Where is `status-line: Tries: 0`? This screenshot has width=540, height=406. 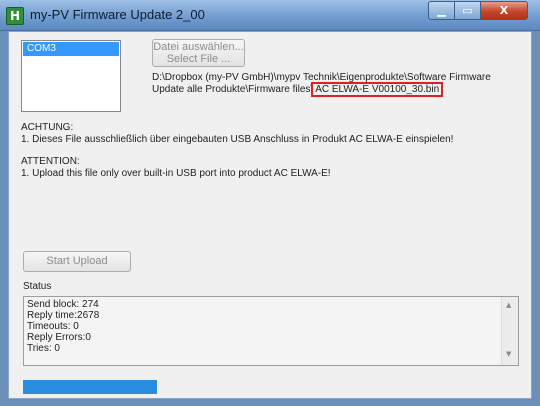 status-line: Tries: 0 is located at coordinates (43, 348).